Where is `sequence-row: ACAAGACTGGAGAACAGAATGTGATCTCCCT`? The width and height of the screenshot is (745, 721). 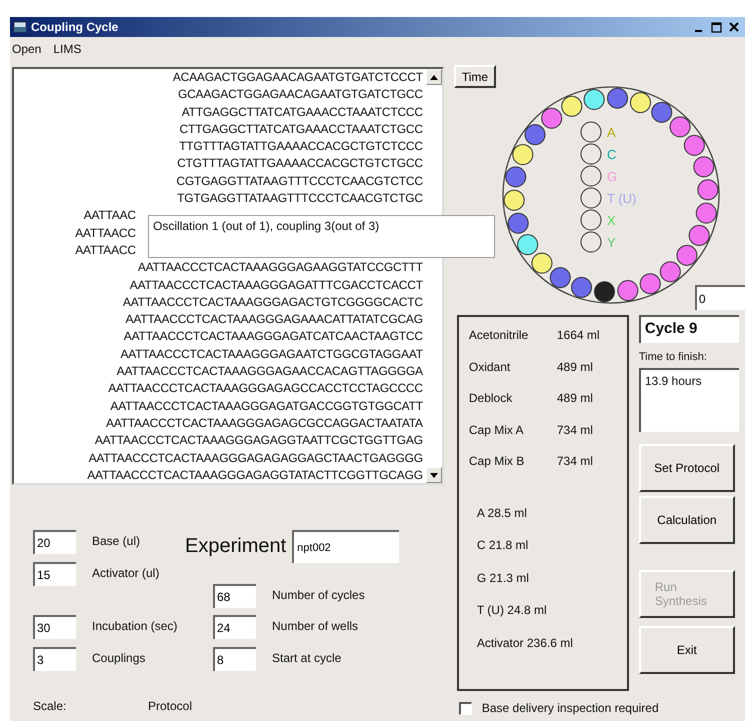 sequence-row: ACAAGACTGGAGAACAGAATGTGATCTCCCT is located at coordinates (218, 77).